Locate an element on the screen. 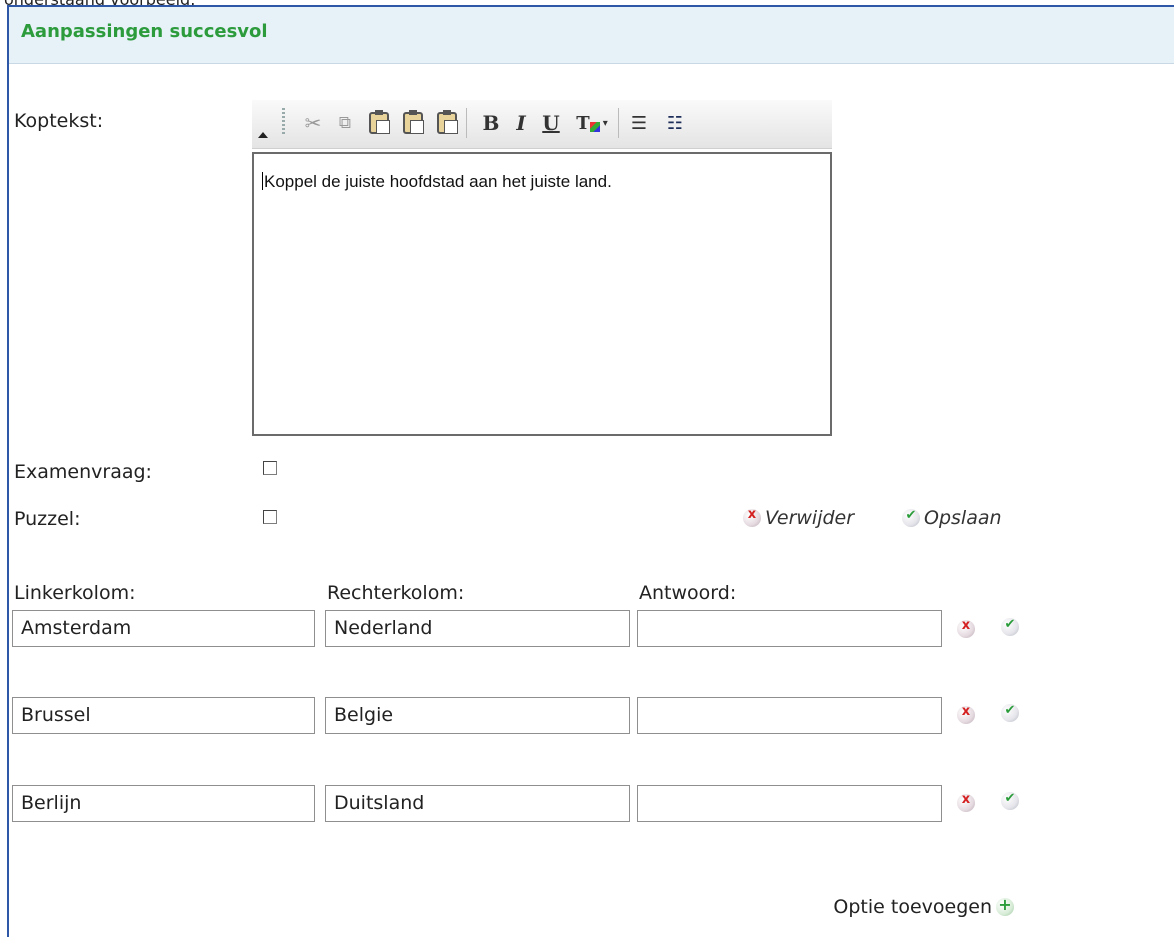 The image size is (1174, 937). right-column-header: Rechterkolom: is located at coordinates (396, 593).